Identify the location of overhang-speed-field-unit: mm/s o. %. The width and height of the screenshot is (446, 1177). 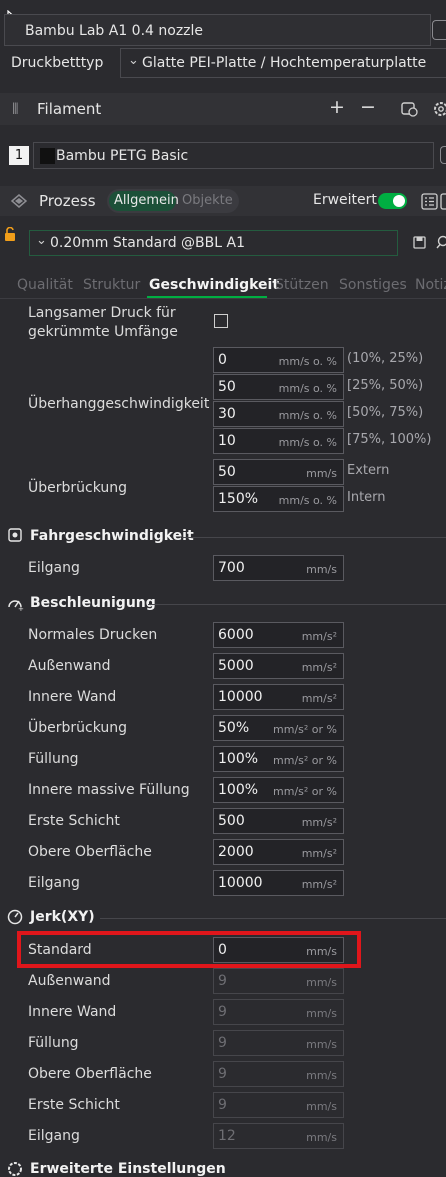
(308, 388).